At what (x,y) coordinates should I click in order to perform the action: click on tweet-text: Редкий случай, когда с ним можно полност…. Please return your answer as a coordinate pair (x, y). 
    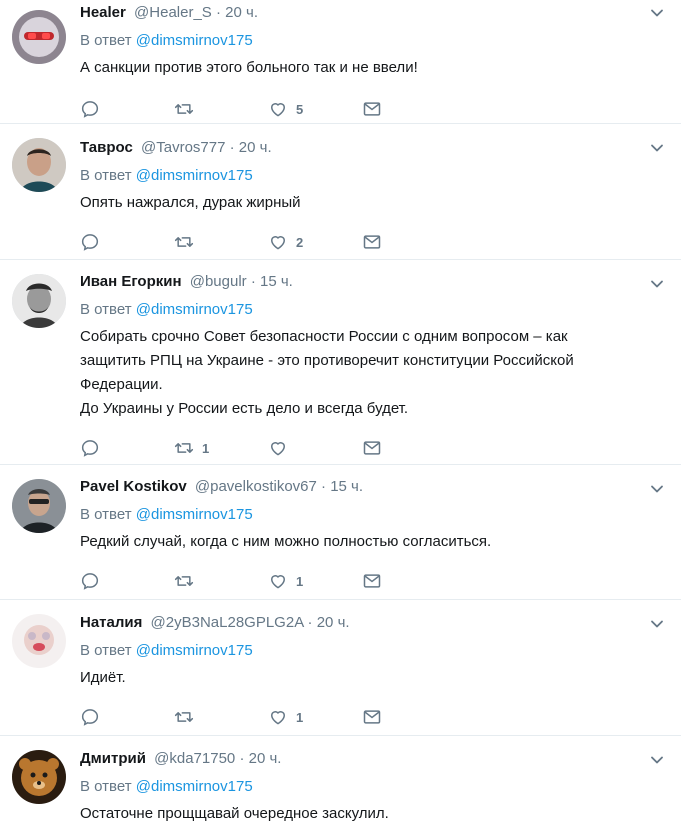
    Looking at the image, I should click on (286, 541).